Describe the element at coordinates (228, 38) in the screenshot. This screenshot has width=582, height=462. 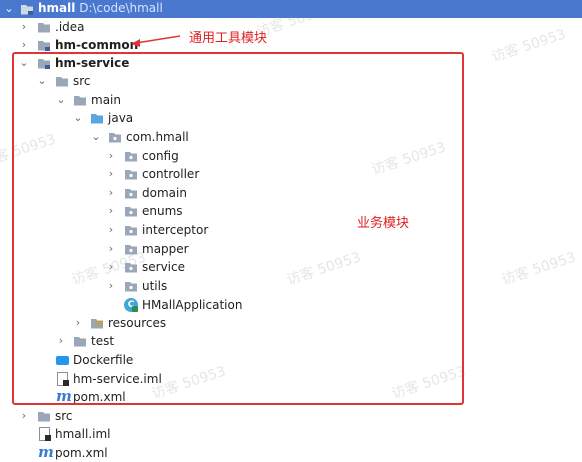
I see `common-module-annotation: 通用工具模块` at that location.